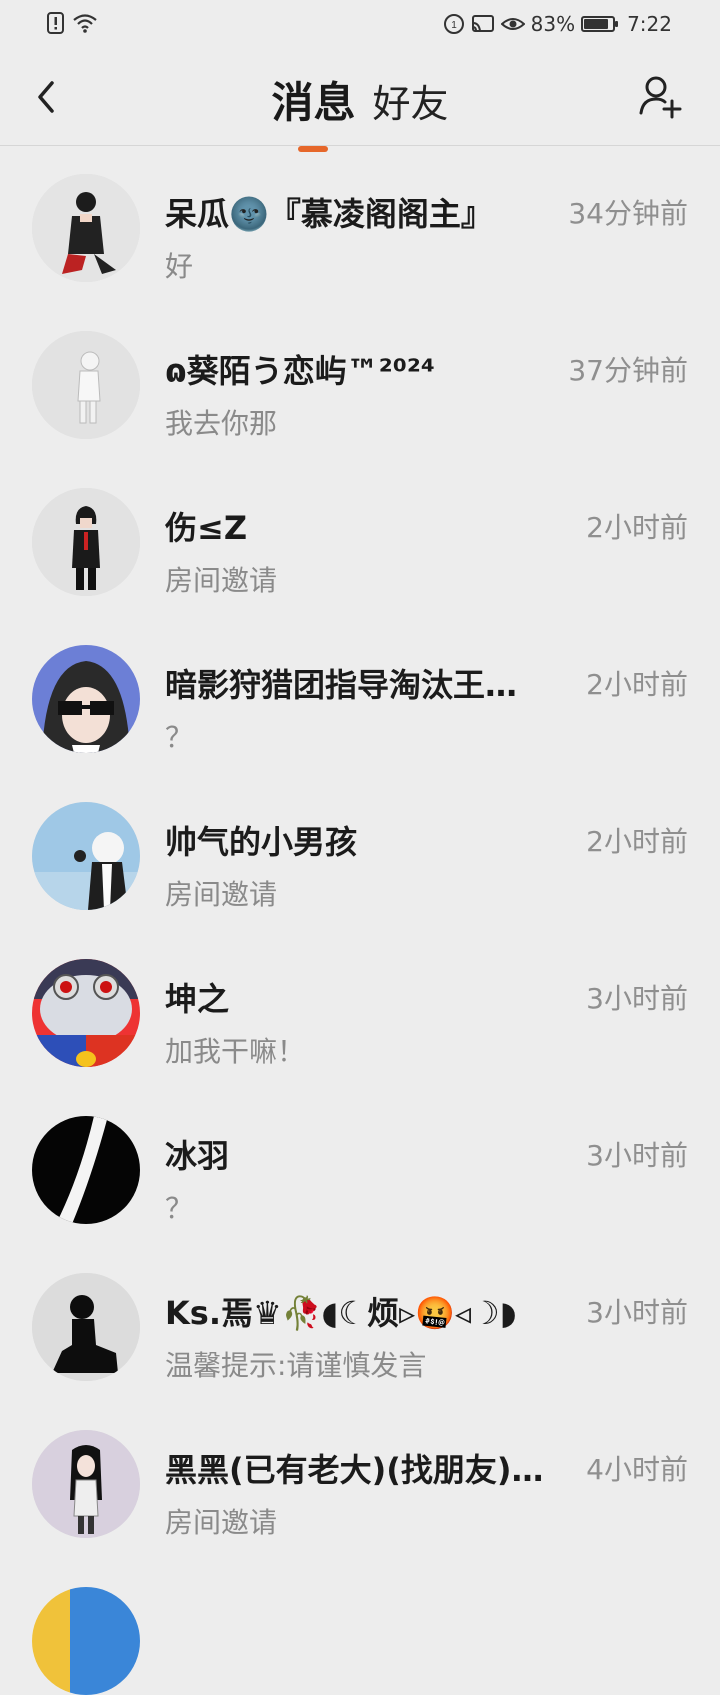  I want to click on tab-friends: 好友, so click(411, 100).